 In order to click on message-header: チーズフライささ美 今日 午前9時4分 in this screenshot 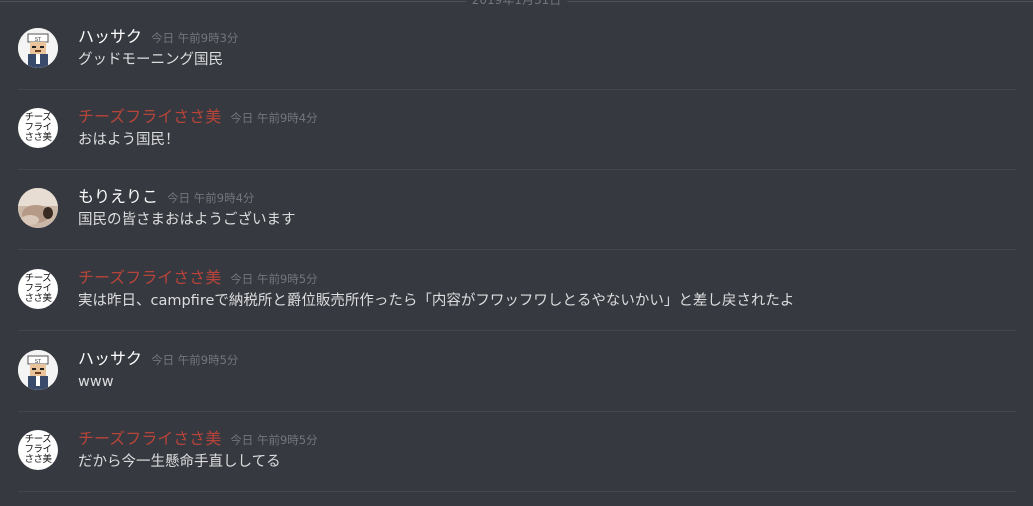, I will do `click(198, 117)`.